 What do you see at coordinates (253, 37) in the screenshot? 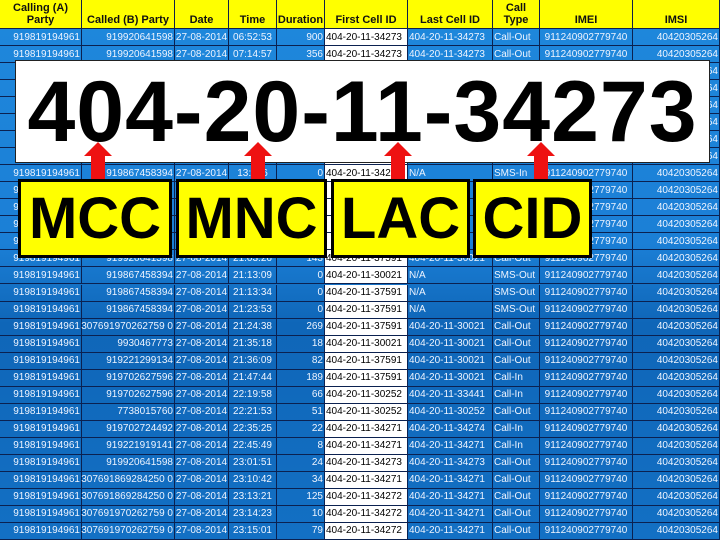
I see `cell-time: 06:52:53` at bounding box center [253, 37].